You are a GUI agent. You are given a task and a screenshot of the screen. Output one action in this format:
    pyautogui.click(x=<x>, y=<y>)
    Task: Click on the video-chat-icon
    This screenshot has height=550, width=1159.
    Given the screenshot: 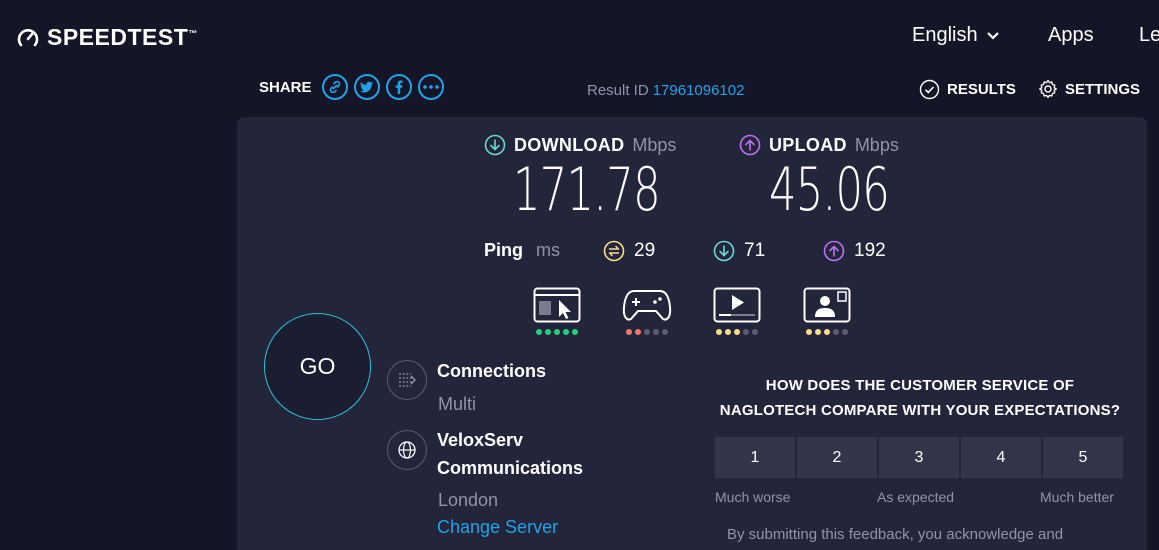 What is the action you would take?
    pyautogui.click(x=827, y=305)
    